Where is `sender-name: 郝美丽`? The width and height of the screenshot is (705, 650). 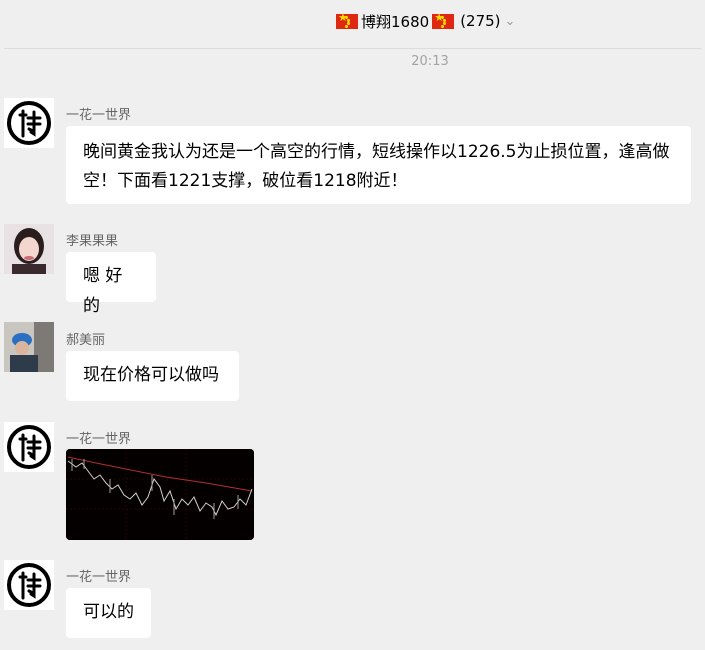 sender-name: 郝美丽 is located at coordinates (86, 340).